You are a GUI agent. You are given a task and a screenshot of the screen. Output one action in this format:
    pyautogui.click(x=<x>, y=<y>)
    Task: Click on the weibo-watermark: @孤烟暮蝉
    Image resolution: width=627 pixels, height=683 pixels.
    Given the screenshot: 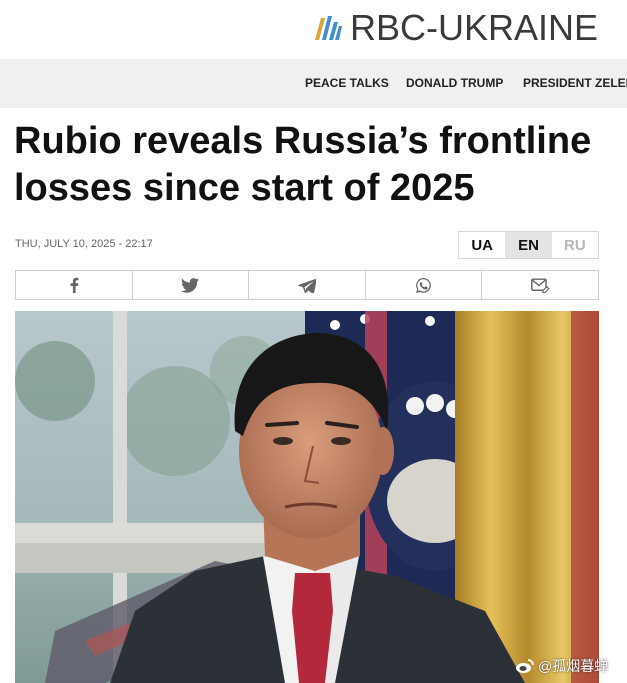 What is the action you would take?
    pyautogui.click(x=561, y=666)
    